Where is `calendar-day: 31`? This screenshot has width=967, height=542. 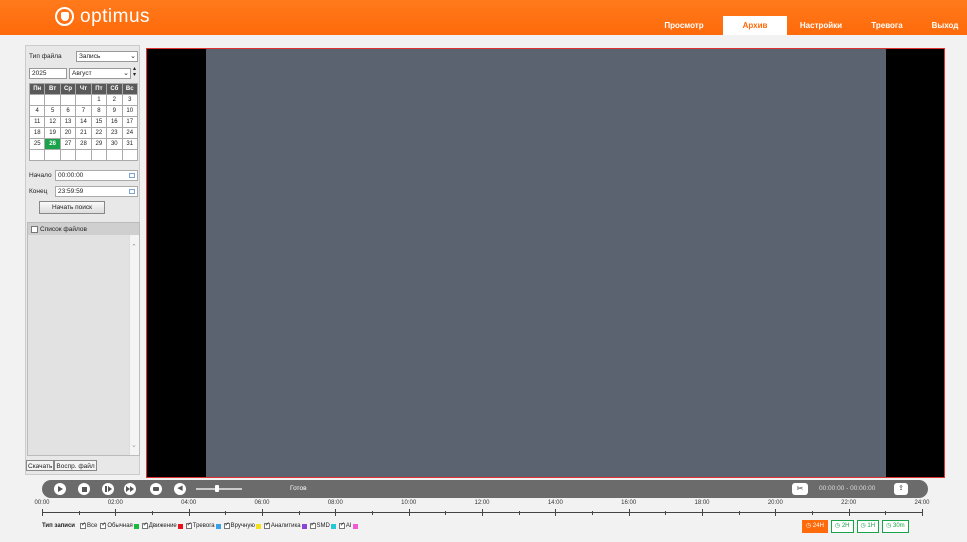 calendar-day: 31 is located at coordinates (130, 144).